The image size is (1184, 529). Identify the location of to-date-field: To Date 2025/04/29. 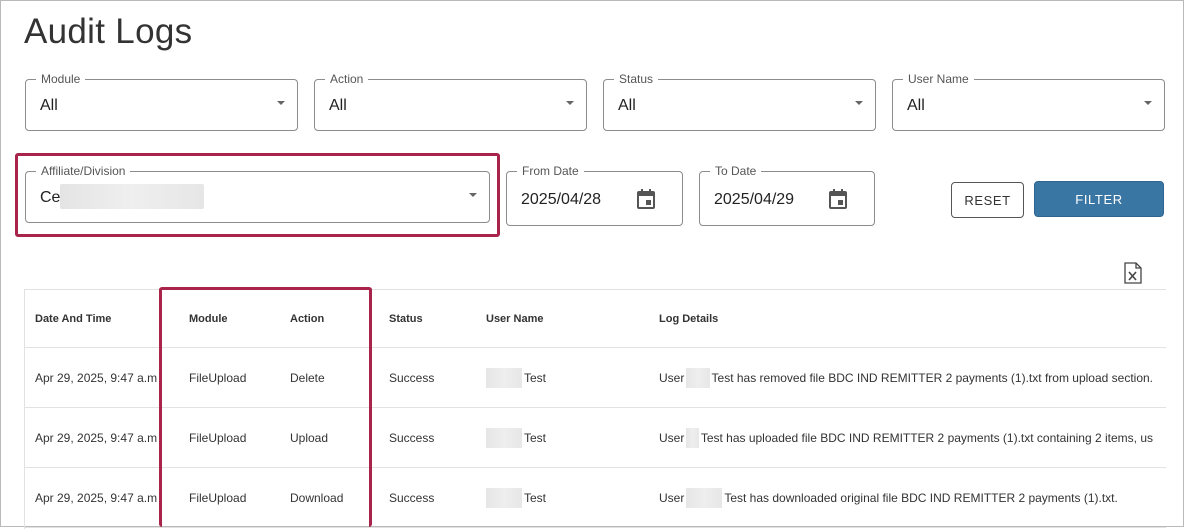
(787, 194).